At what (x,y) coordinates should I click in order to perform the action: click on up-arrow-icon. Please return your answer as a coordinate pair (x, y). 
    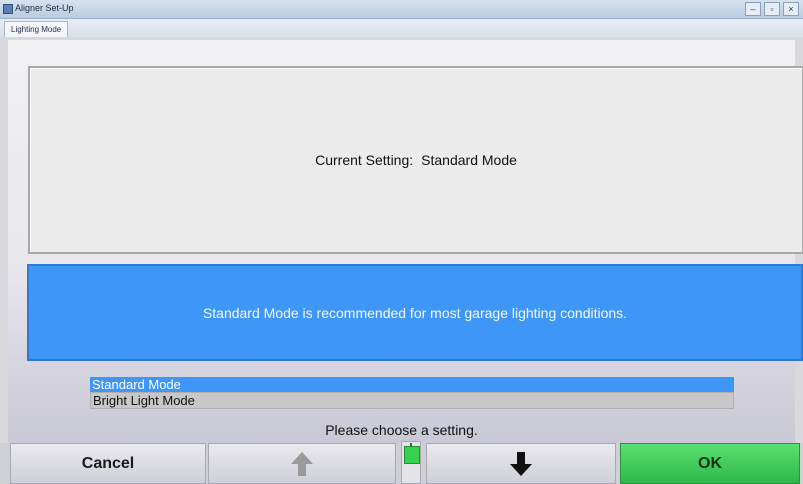
    Looking at the image, I should click on (302, 463).